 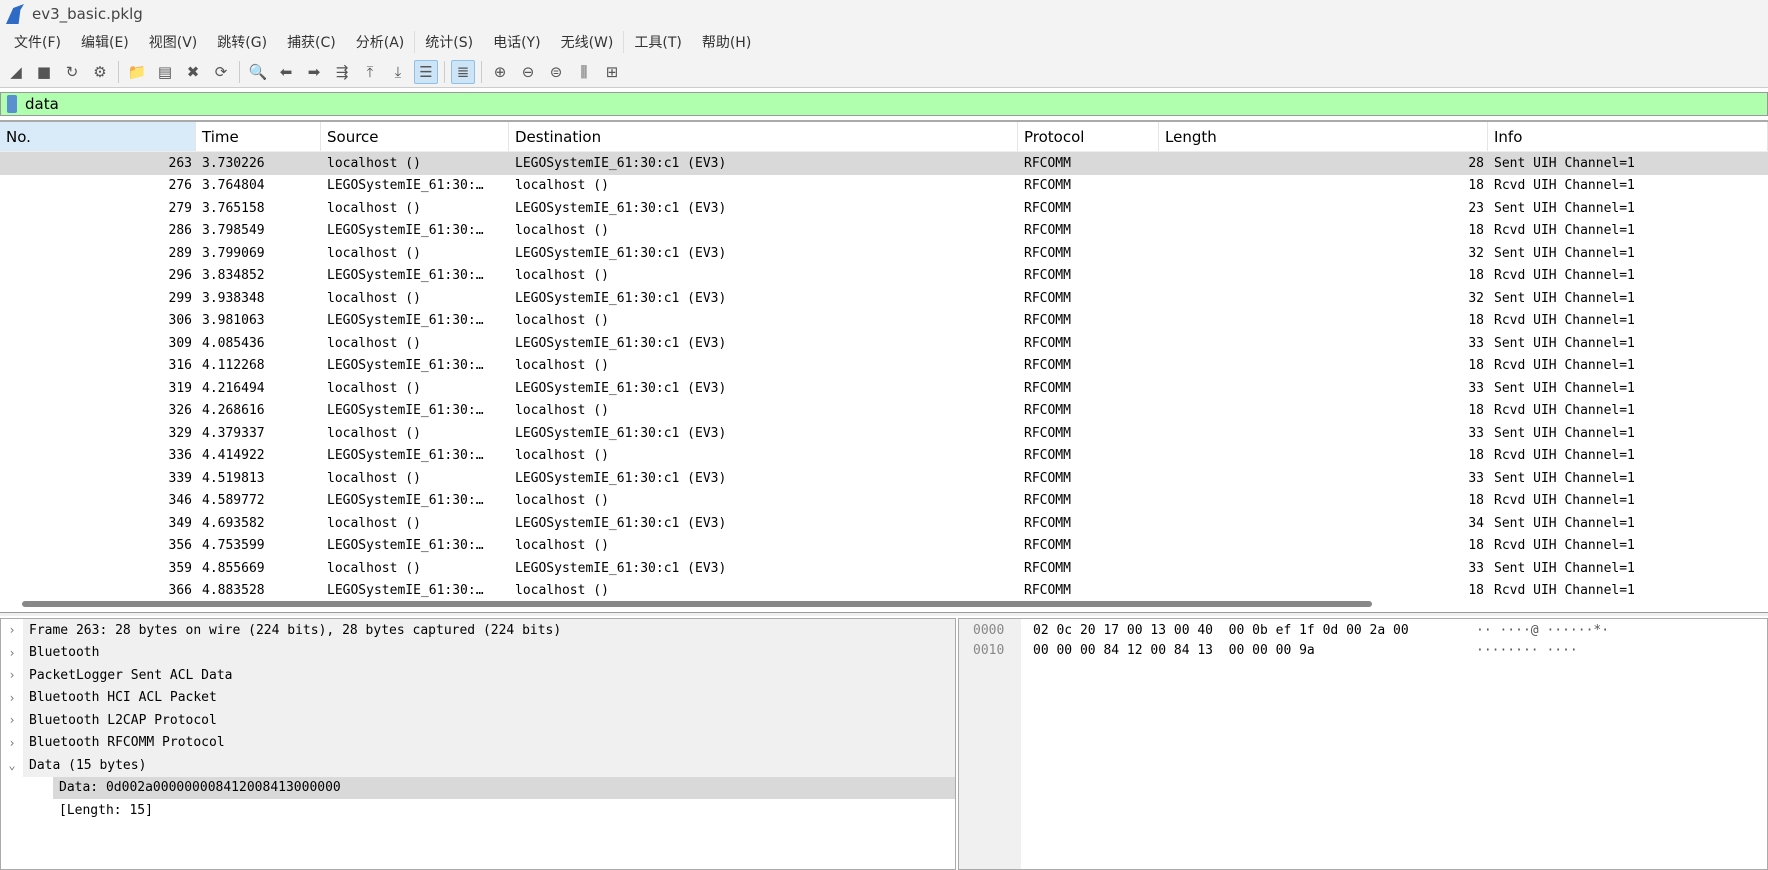 I want to click on packet-cell-time: 4.753599, so click(x=233, y=546).